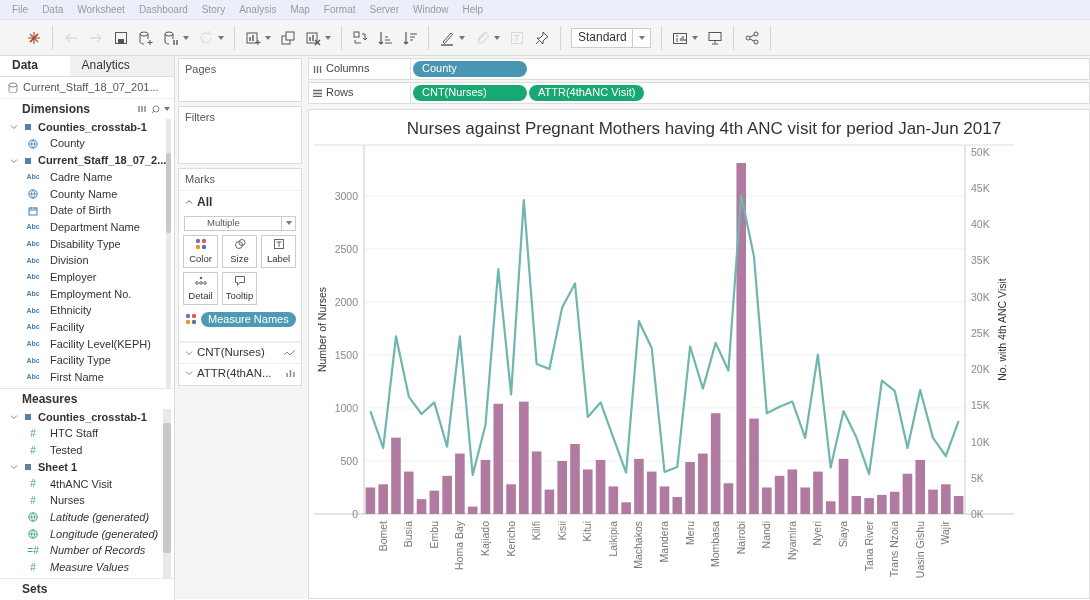 The image size is (1090, 600). I want to click on axis-tick-label: 0K, so click(977, 513).